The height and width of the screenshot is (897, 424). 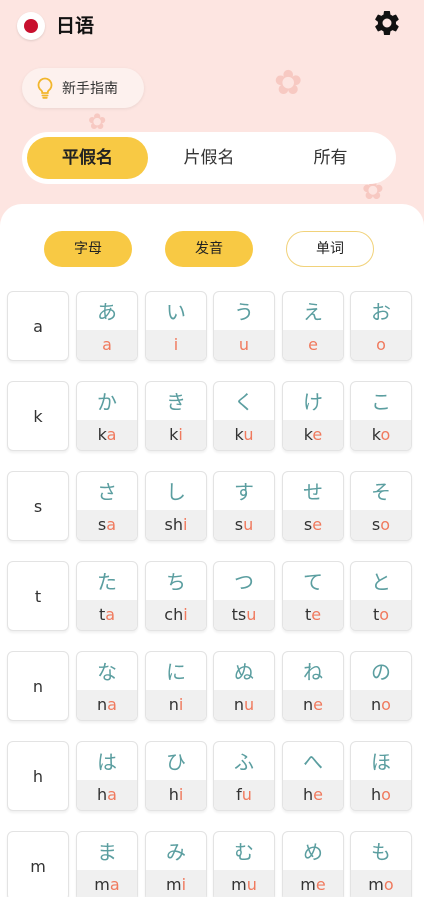 What do you see at coordinates (239, 434) in the screenshot?
I see `romaji-consonant: k` at bounding box center [239, 434].